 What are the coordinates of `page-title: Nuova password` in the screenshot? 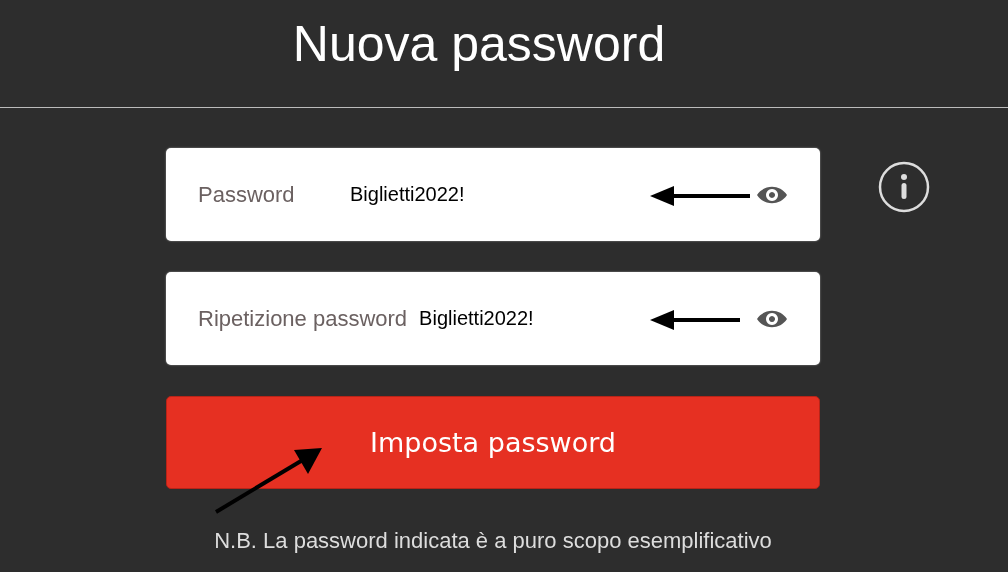 It's located at (479, 43).